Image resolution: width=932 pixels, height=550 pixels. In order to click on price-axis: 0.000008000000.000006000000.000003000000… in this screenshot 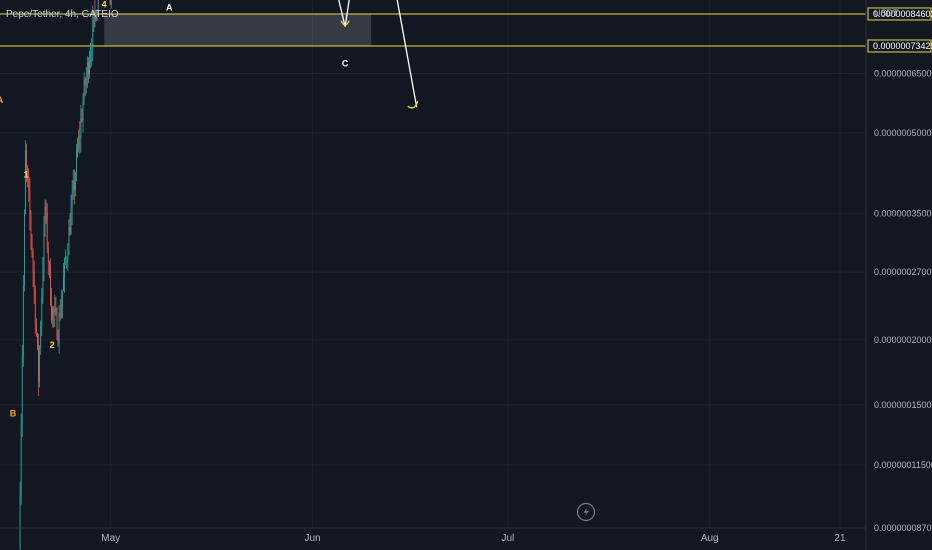, I will do `click(890, 275)`.